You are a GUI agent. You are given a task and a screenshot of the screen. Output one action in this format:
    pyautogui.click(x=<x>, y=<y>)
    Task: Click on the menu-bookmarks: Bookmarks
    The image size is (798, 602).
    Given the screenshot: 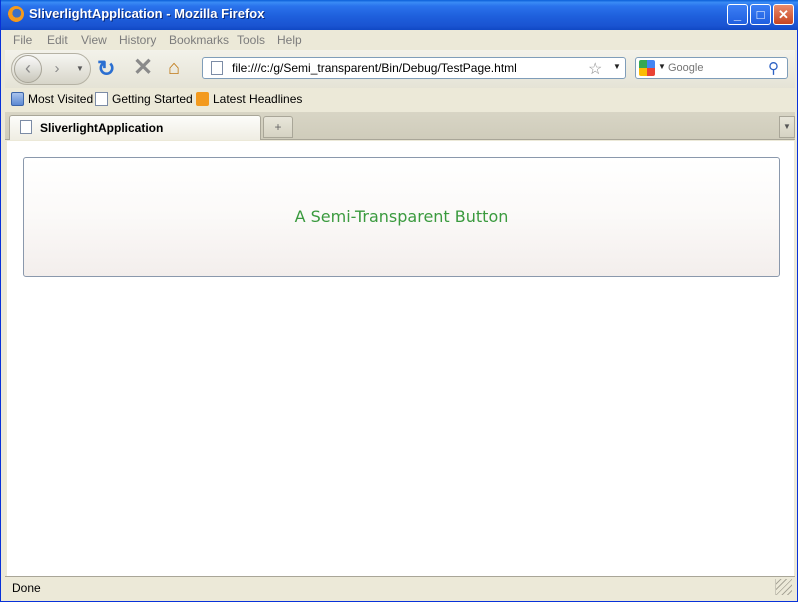 What is the action you would take?
    pyautogui.click(x=199, y=40)
    